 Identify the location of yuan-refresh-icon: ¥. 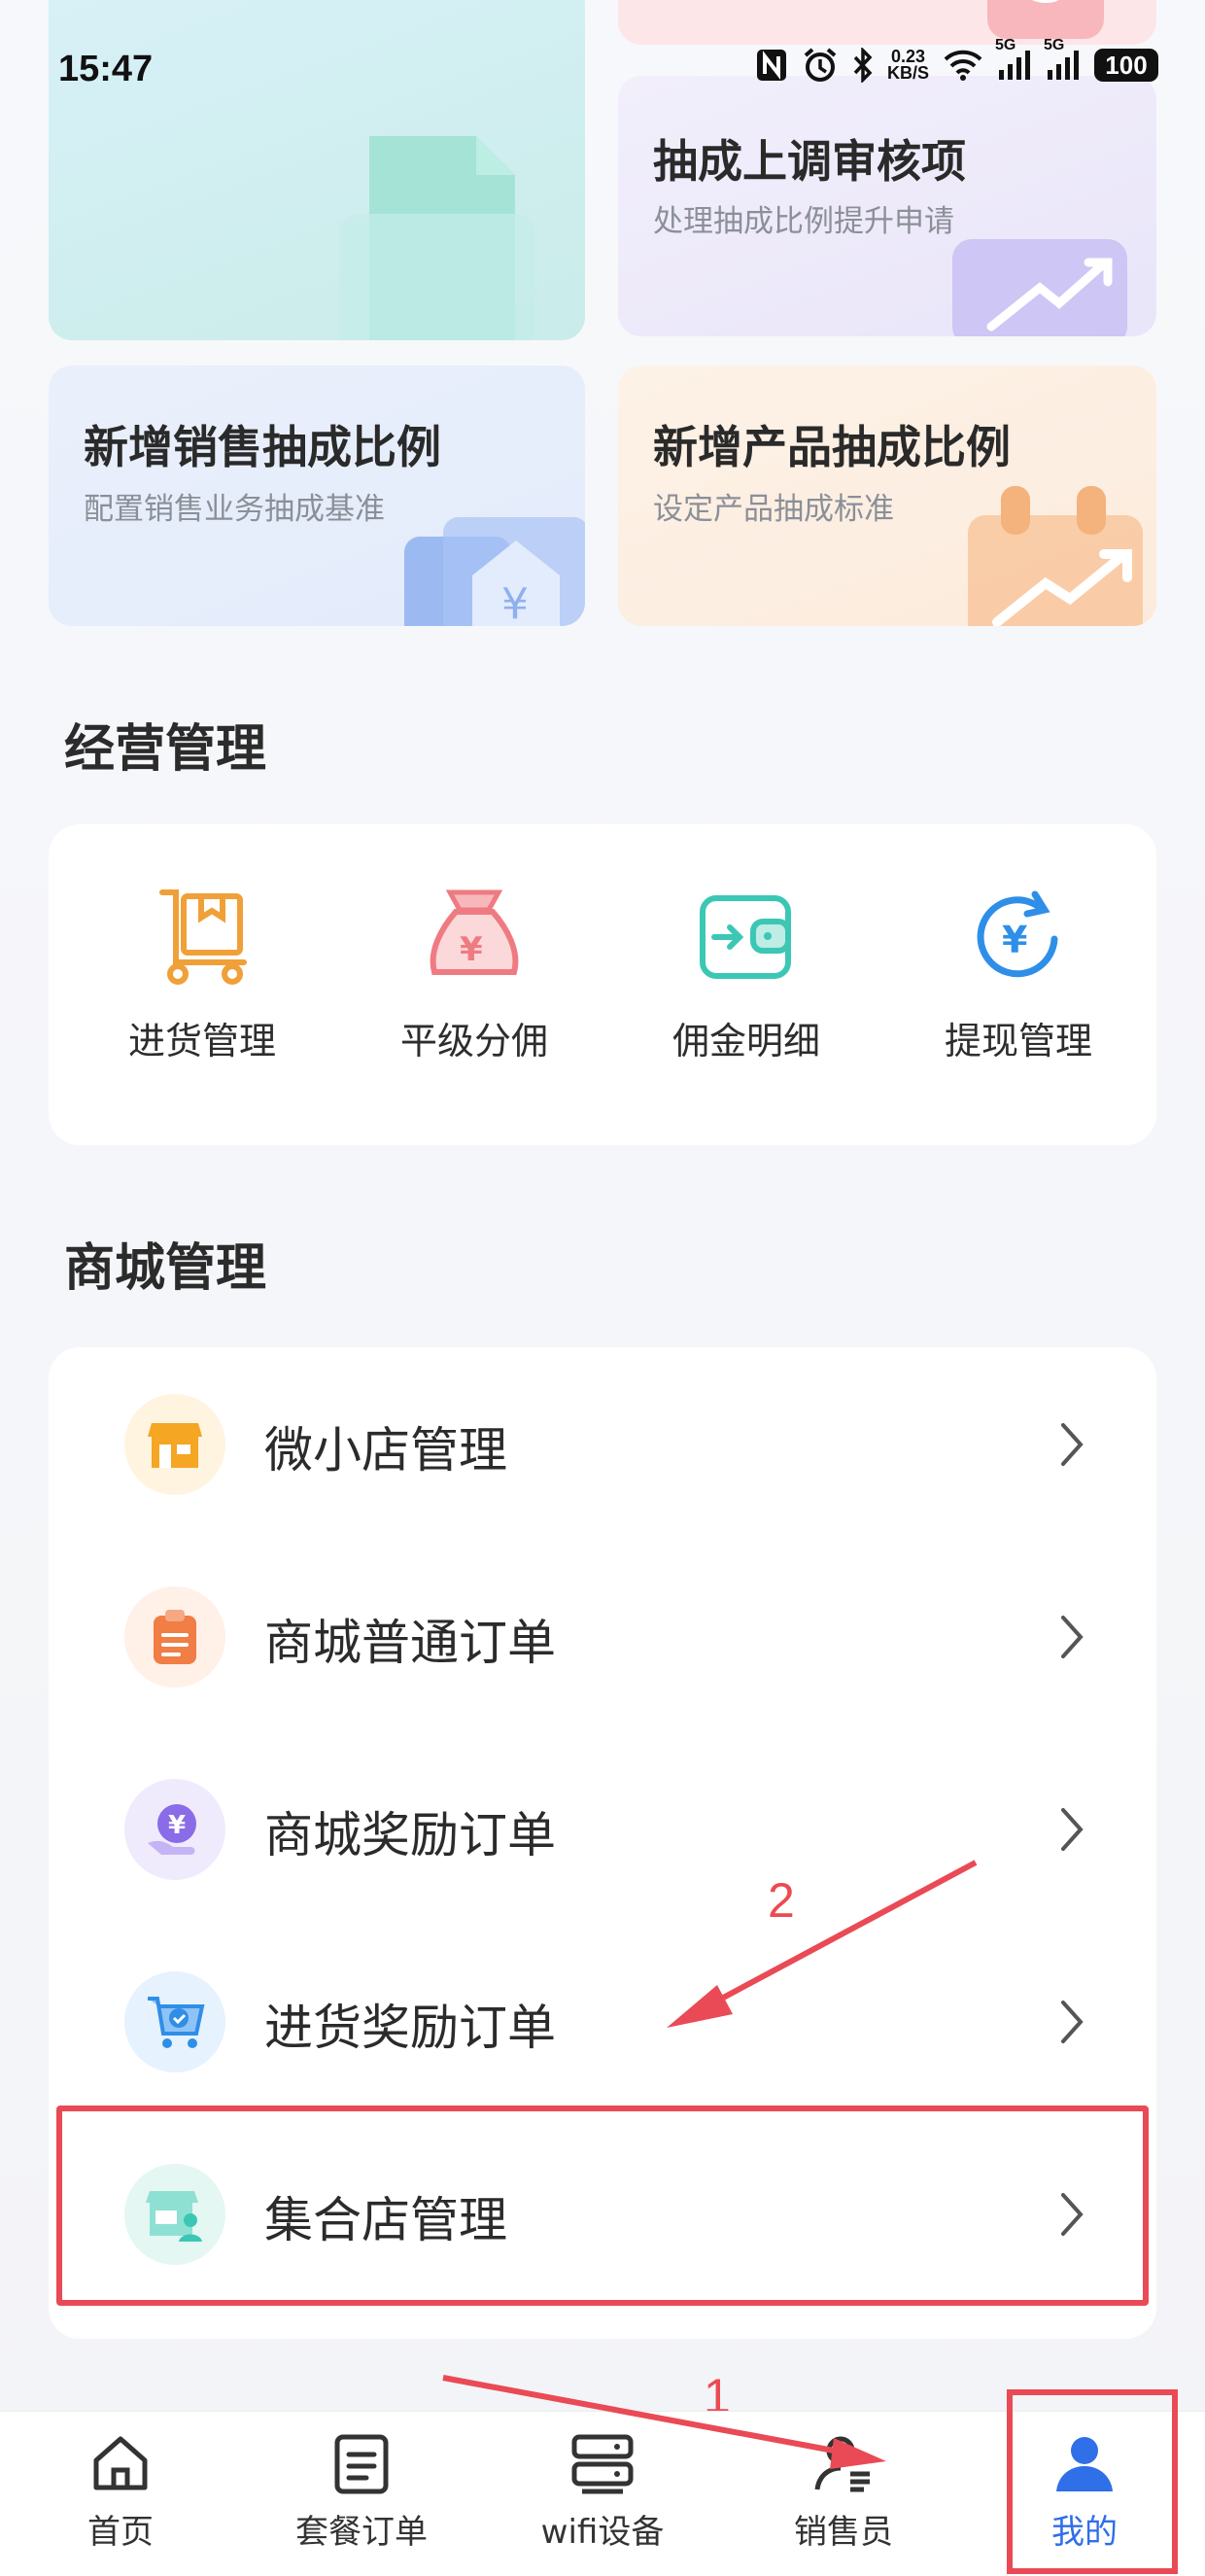
(1018, 936).